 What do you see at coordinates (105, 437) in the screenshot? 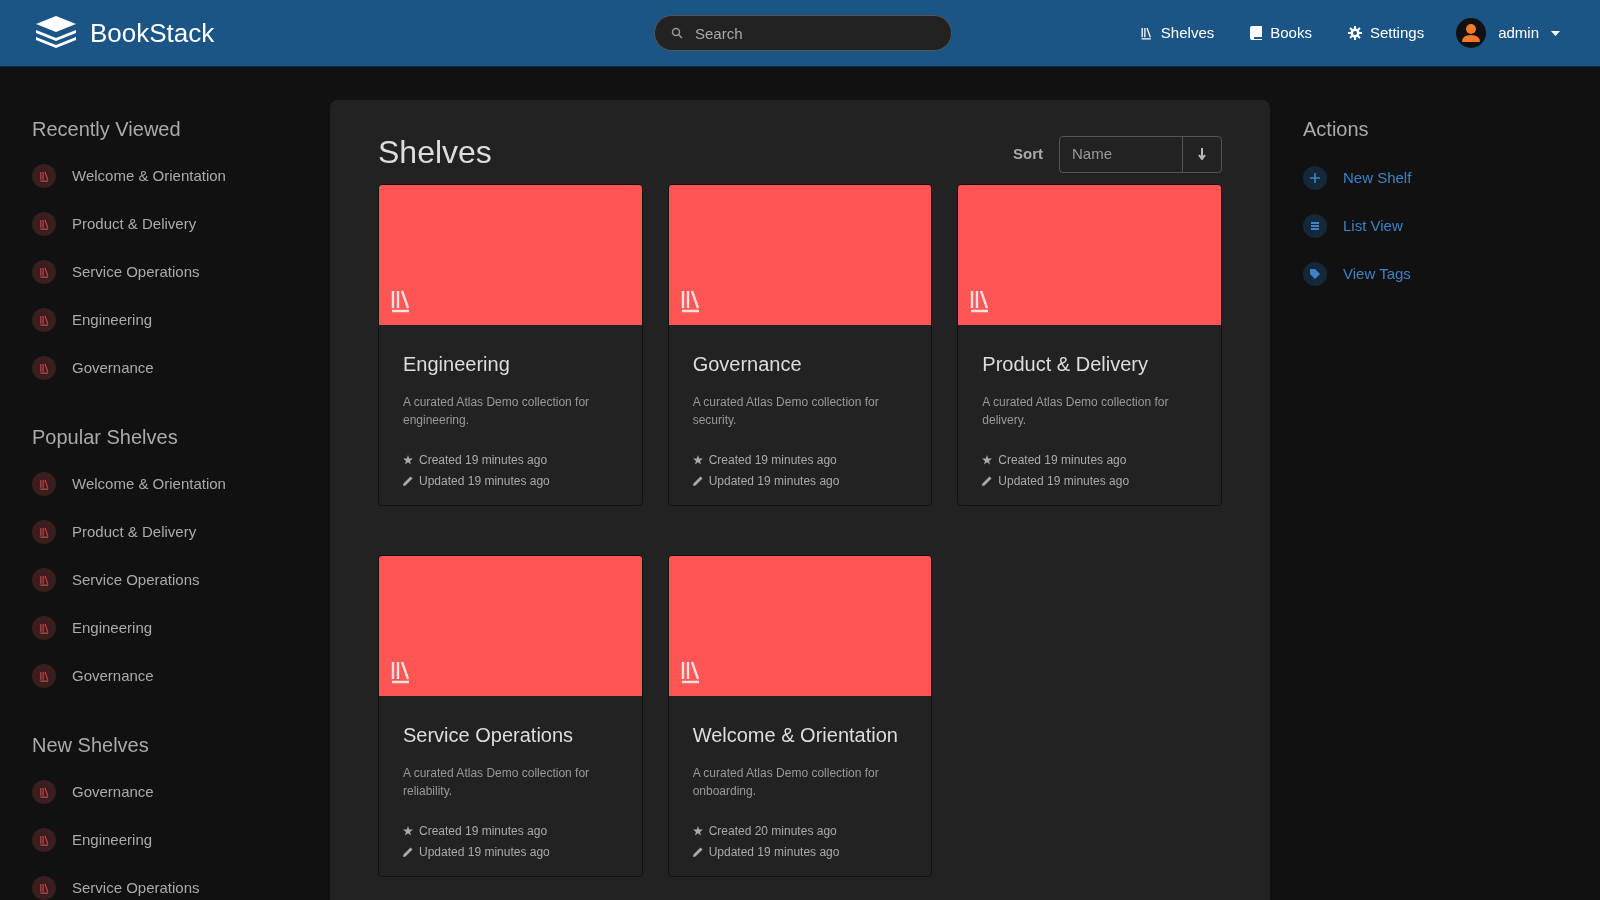
I see `section-title: Popular Shelves` at bounding box center [105, 437].